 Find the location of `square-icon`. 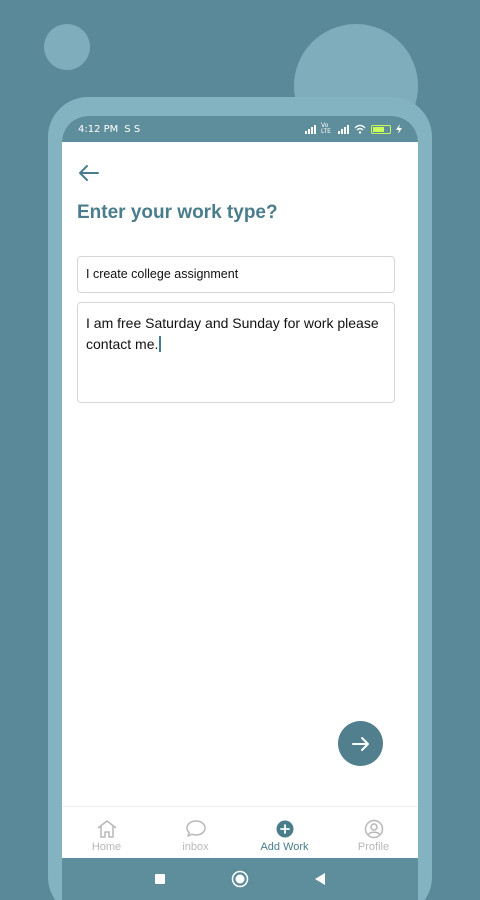

square-icon is located at coordinates (160, 879).